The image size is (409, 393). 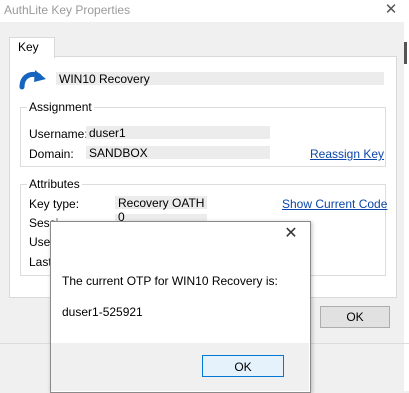 I want to click on key-name: WIN10 Recovery, so click(x=104, y=79).